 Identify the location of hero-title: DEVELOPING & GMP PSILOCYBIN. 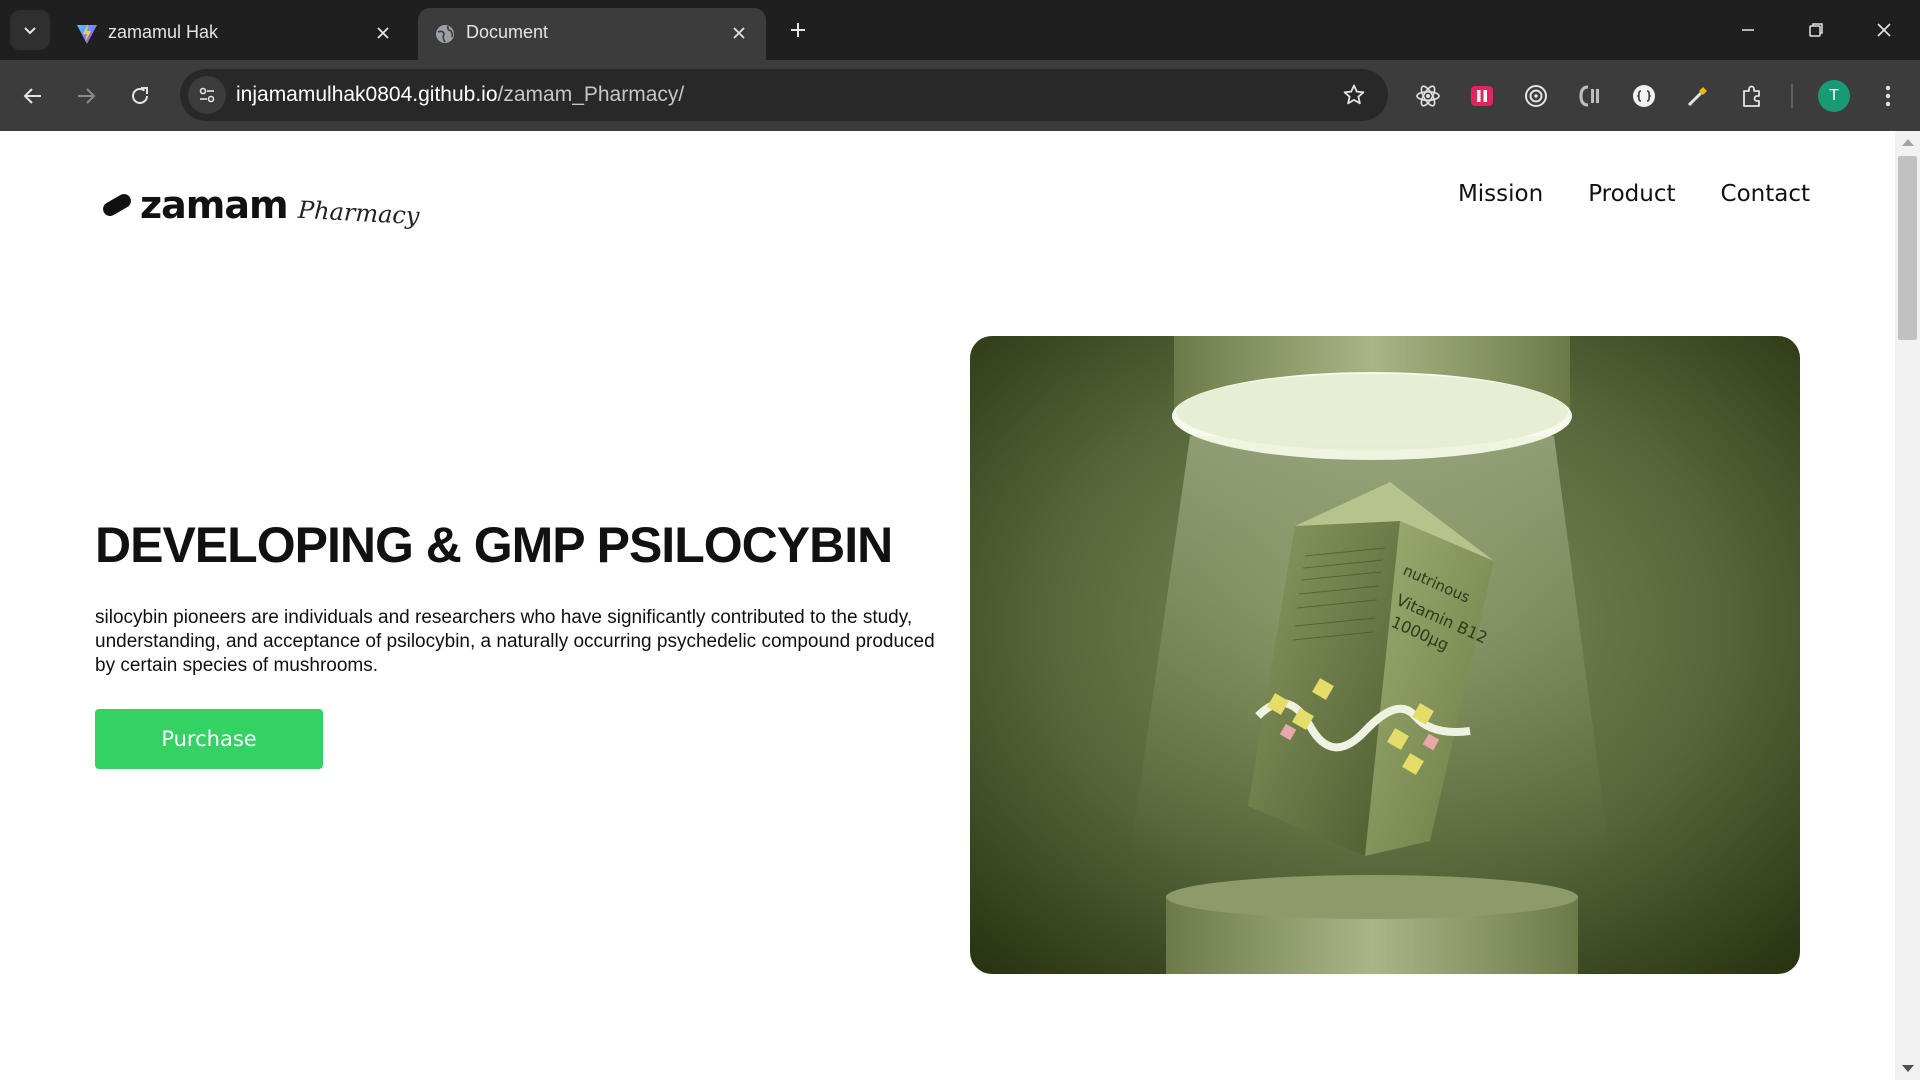
(494, 545).